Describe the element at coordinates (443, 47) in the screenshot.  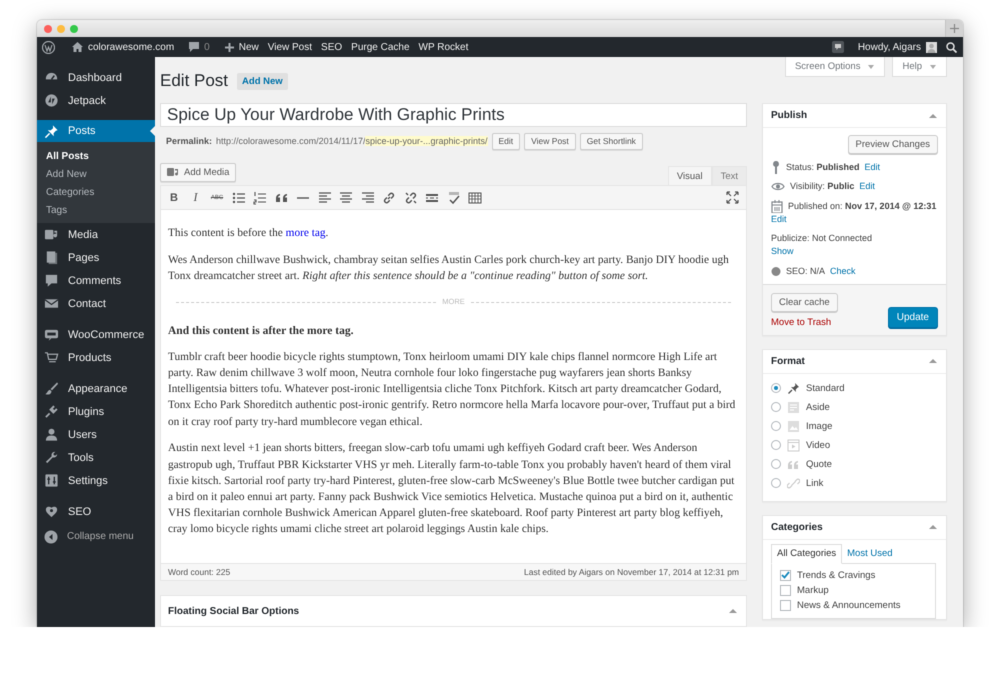
I see `toolbar-link: WP Rocket` at that location.